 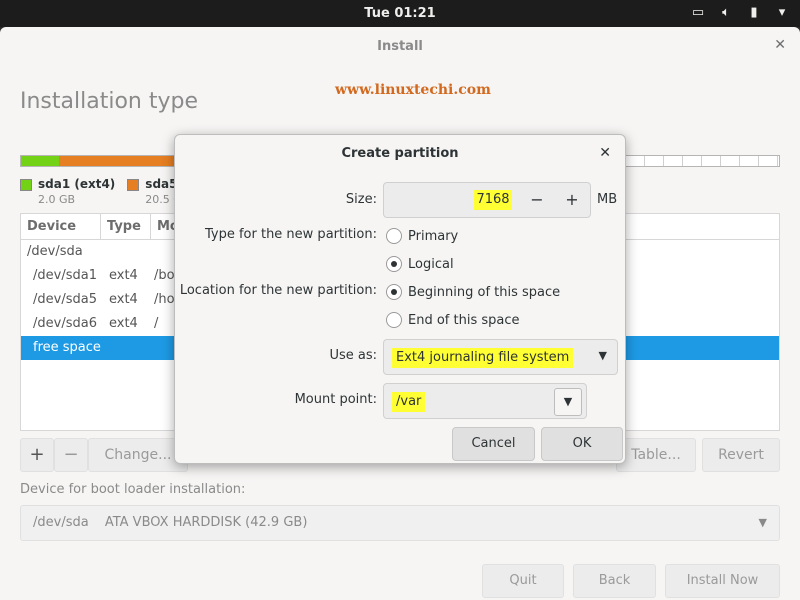 What do you see at coordinates (65, 299) in the screenshot?
I see `row-device: /dev/sda5` at bounding box center [65, 299].